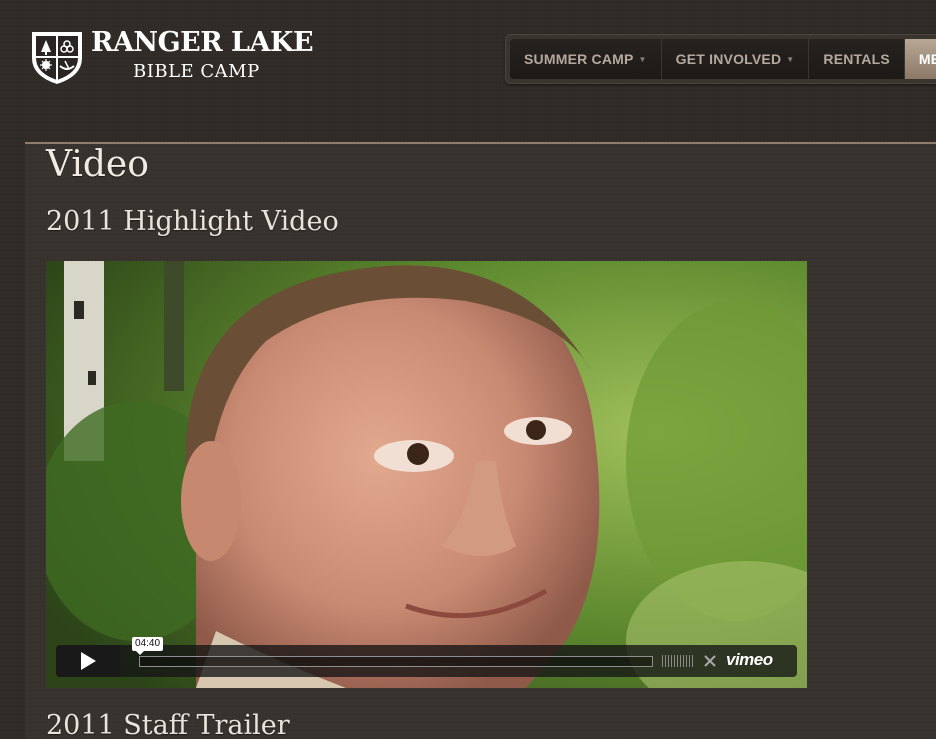  What do you see at coordinates (97, 164) in the screenshot?
I see `page-title: Video` at bounding box center [97, 164].